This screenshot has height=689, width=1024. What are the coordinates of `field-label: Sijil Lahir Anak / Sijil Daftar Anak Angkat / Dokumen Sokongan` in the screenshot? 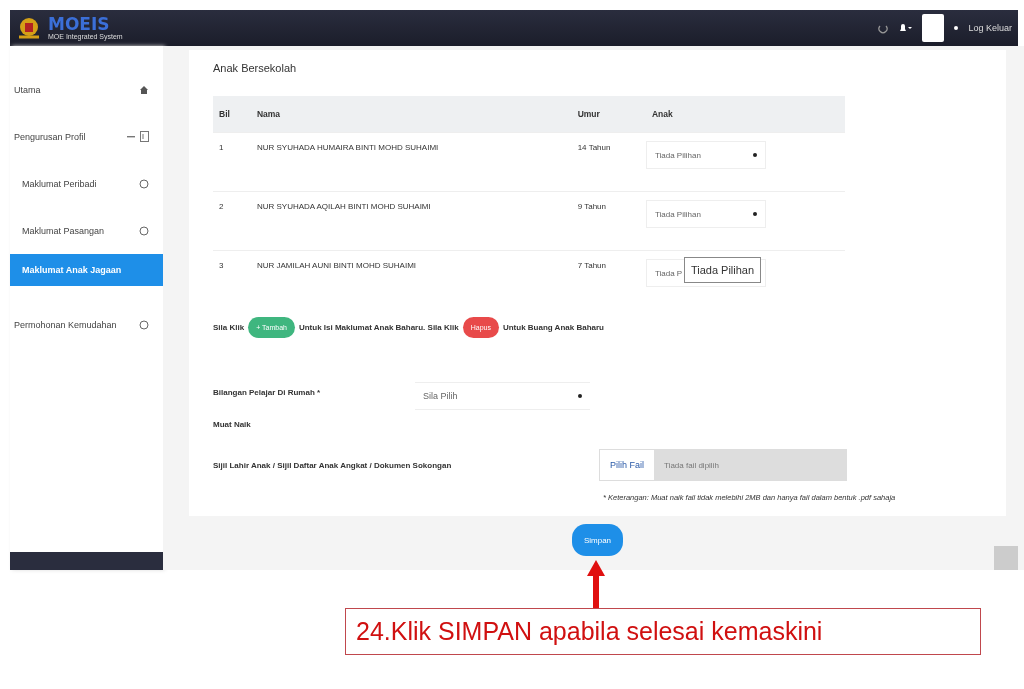 It's located at (333, 465).